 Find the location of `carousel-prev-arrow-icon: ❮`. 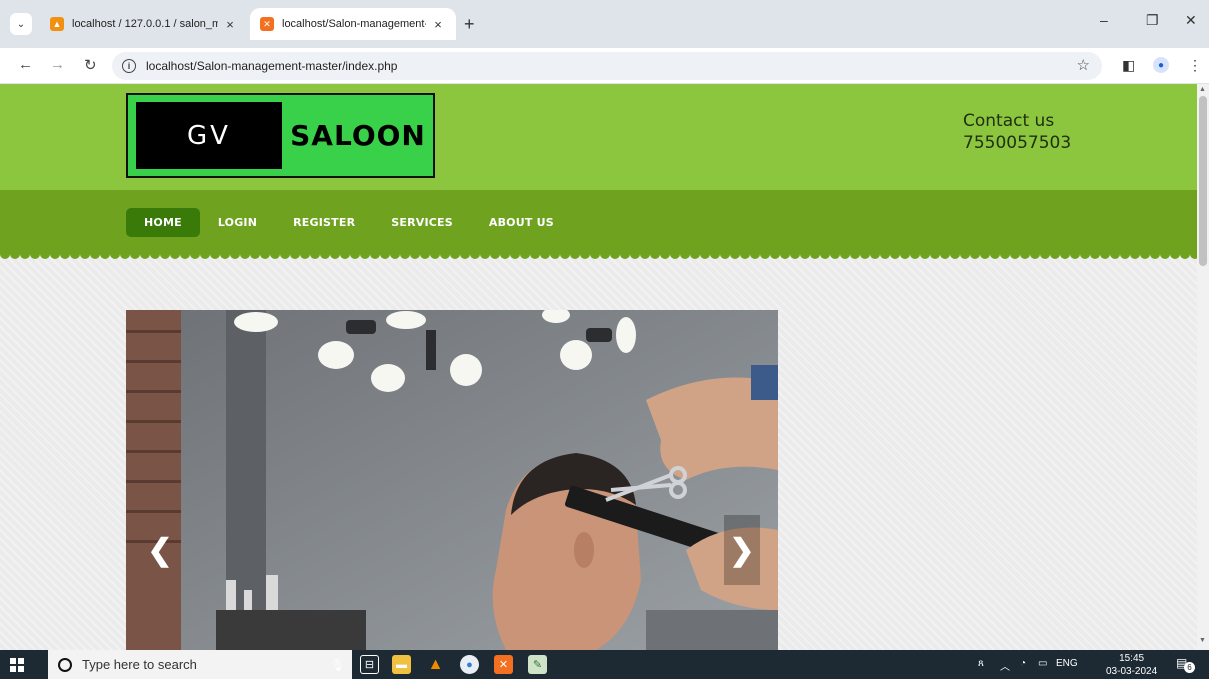

carousel-prev-arrow-icon: ❮ is located at coordinates (160, 550).